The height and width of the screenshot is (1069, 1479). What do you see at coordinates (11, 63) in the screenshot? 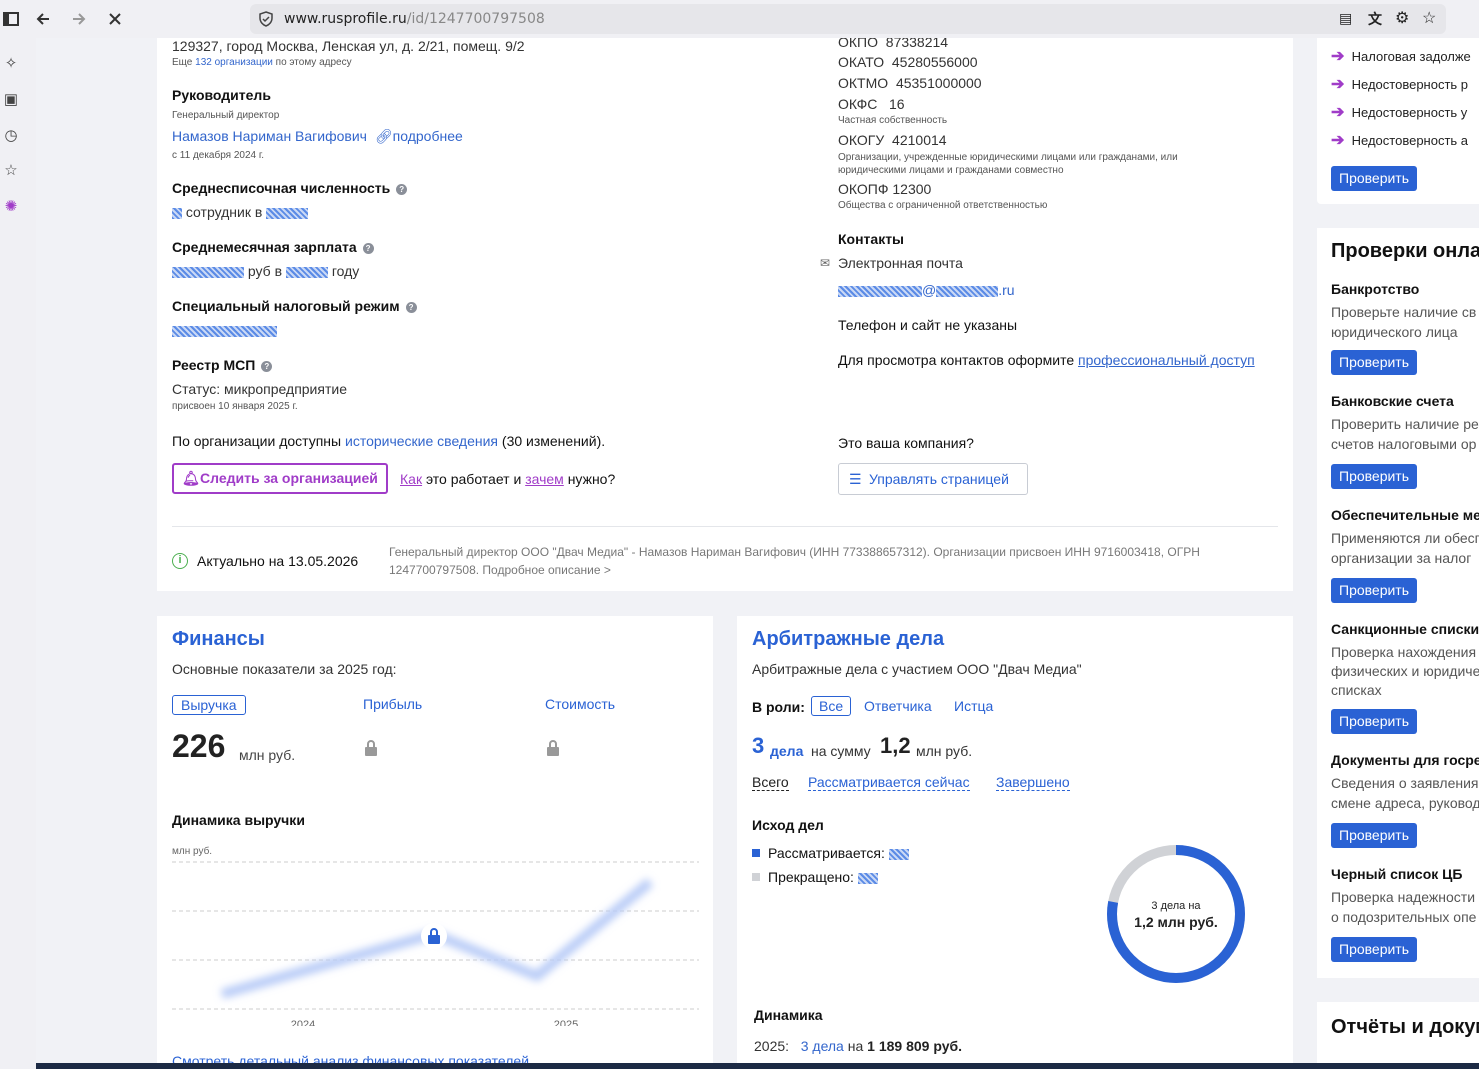
I see `ai-sparkle-icon: ✧` at bounding box center [11, 63].